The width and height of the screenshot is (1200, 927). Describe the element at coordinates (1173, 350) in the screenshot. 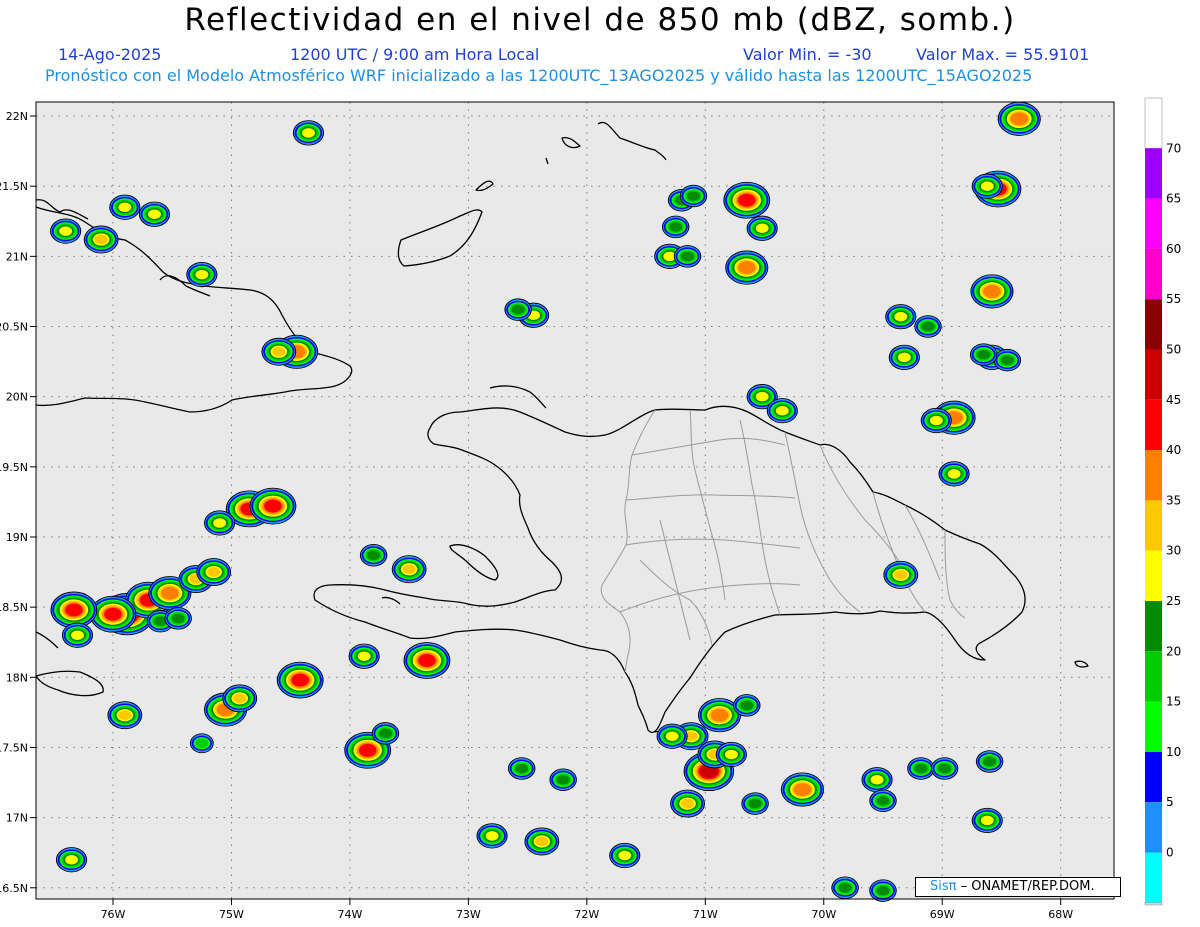

I see `colorbar-label: 50` at that location.